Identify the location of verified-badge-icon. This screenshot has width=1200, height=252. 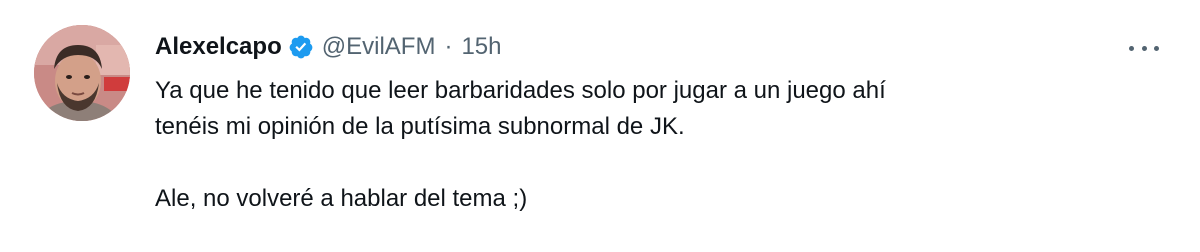
(301, 47).